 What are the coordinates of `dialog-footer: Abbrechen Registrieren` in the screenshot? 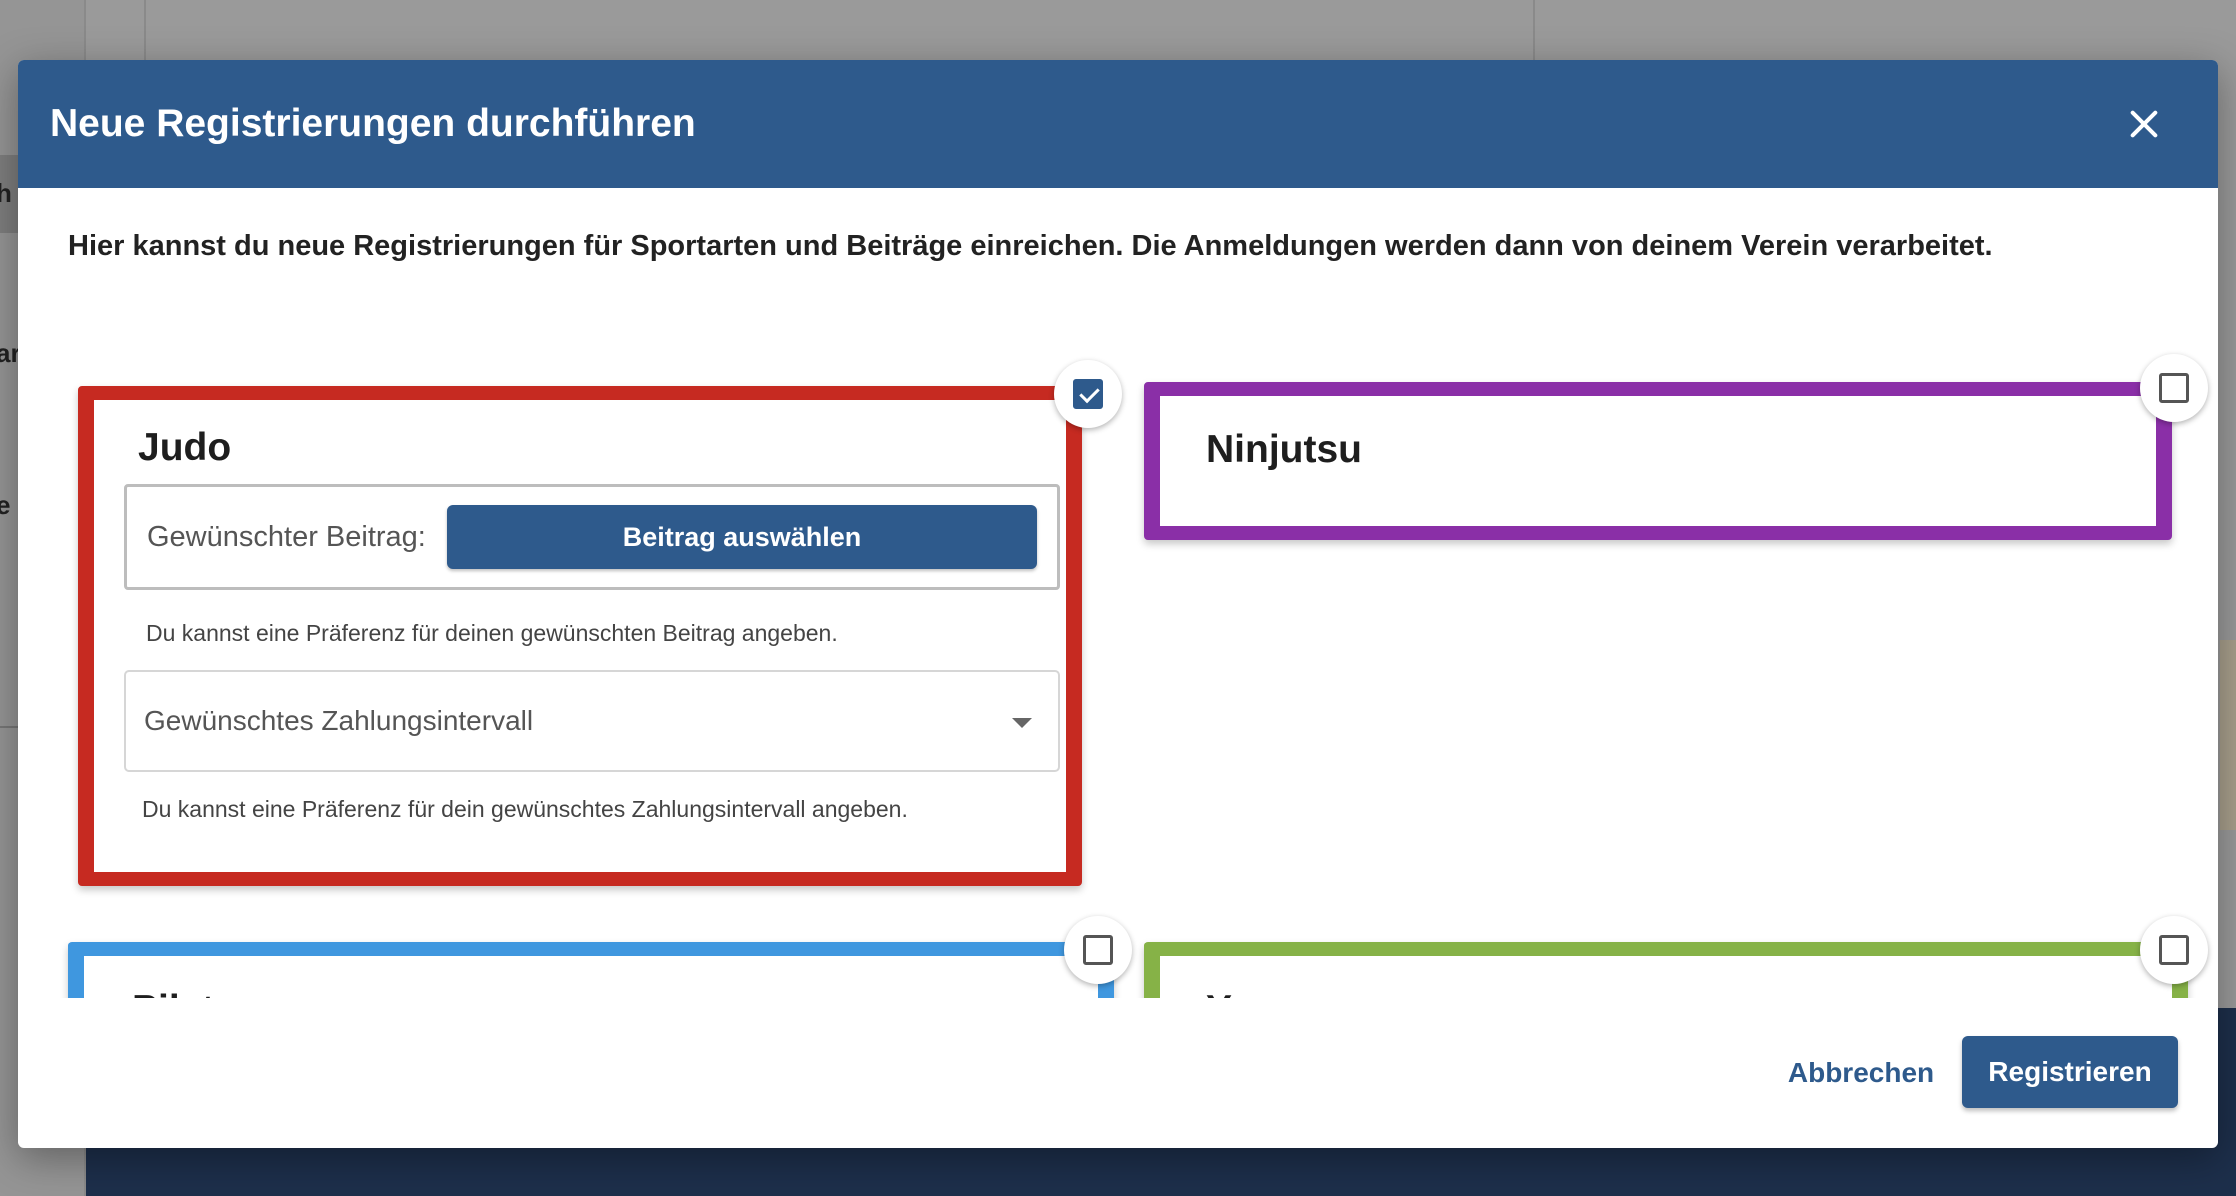 It's located at (1118, 1073).